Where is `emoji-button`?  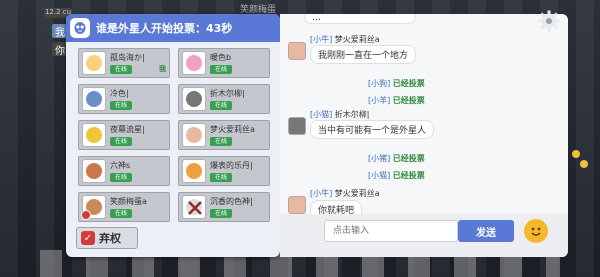 emoji-button is located at coordinates (536, 231).